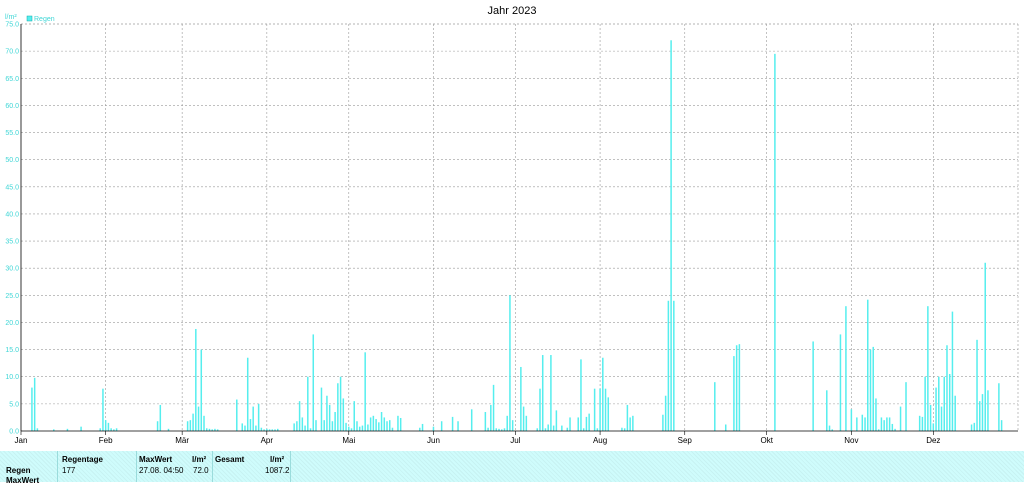 The height and width of the screenshot is (485, 1024). What do you see at coordinates (44, 19) in the screenshot?
I see `legend-label: Regen` at bounding box center [44, 19].